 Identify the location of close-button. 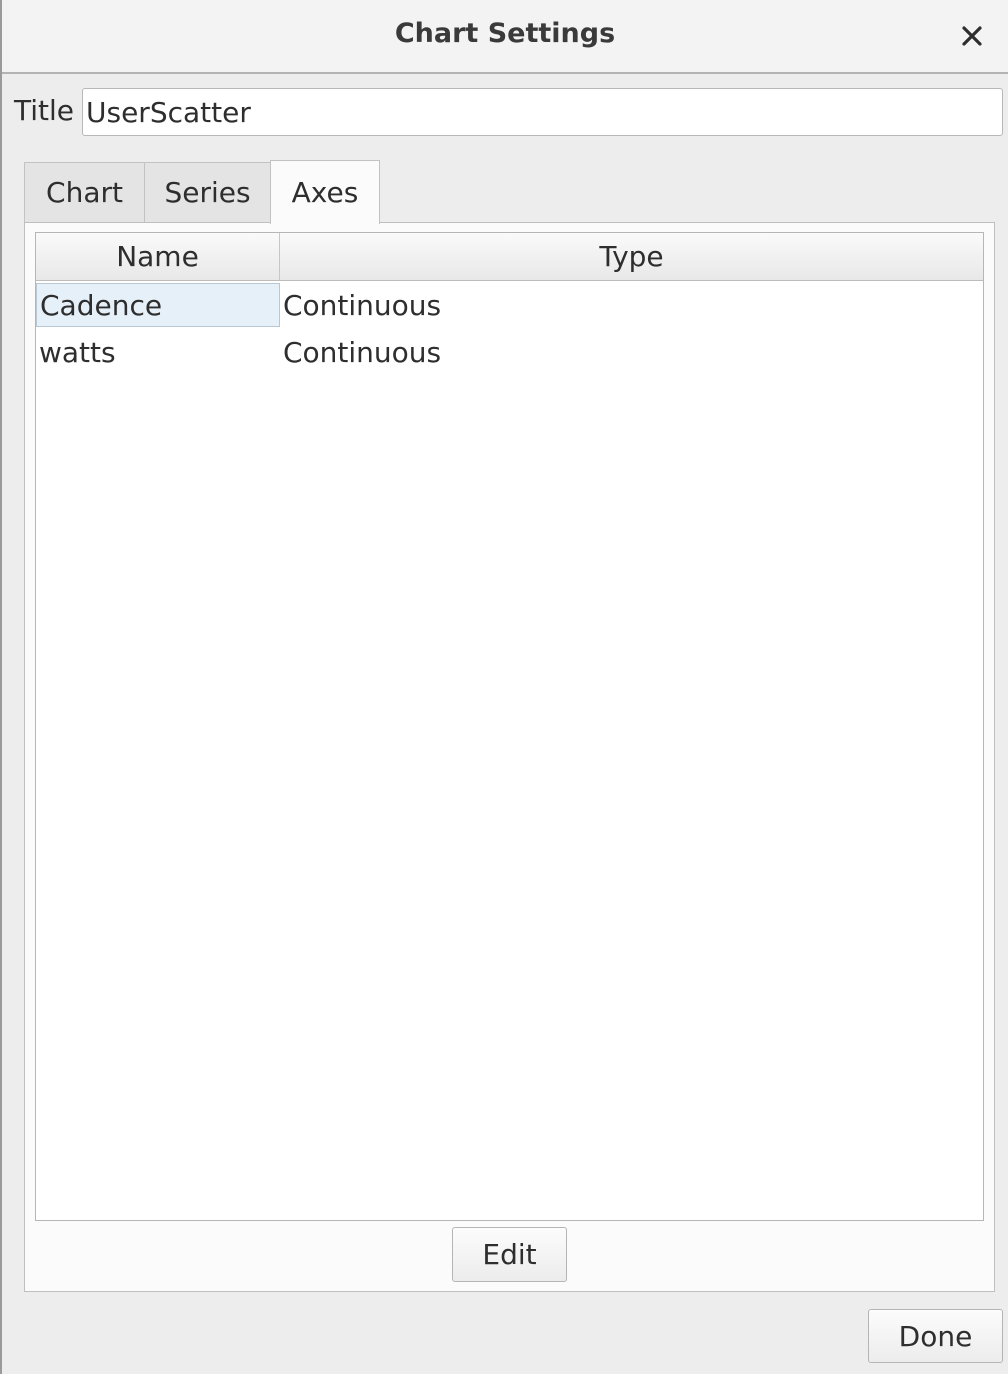
(972, 36).